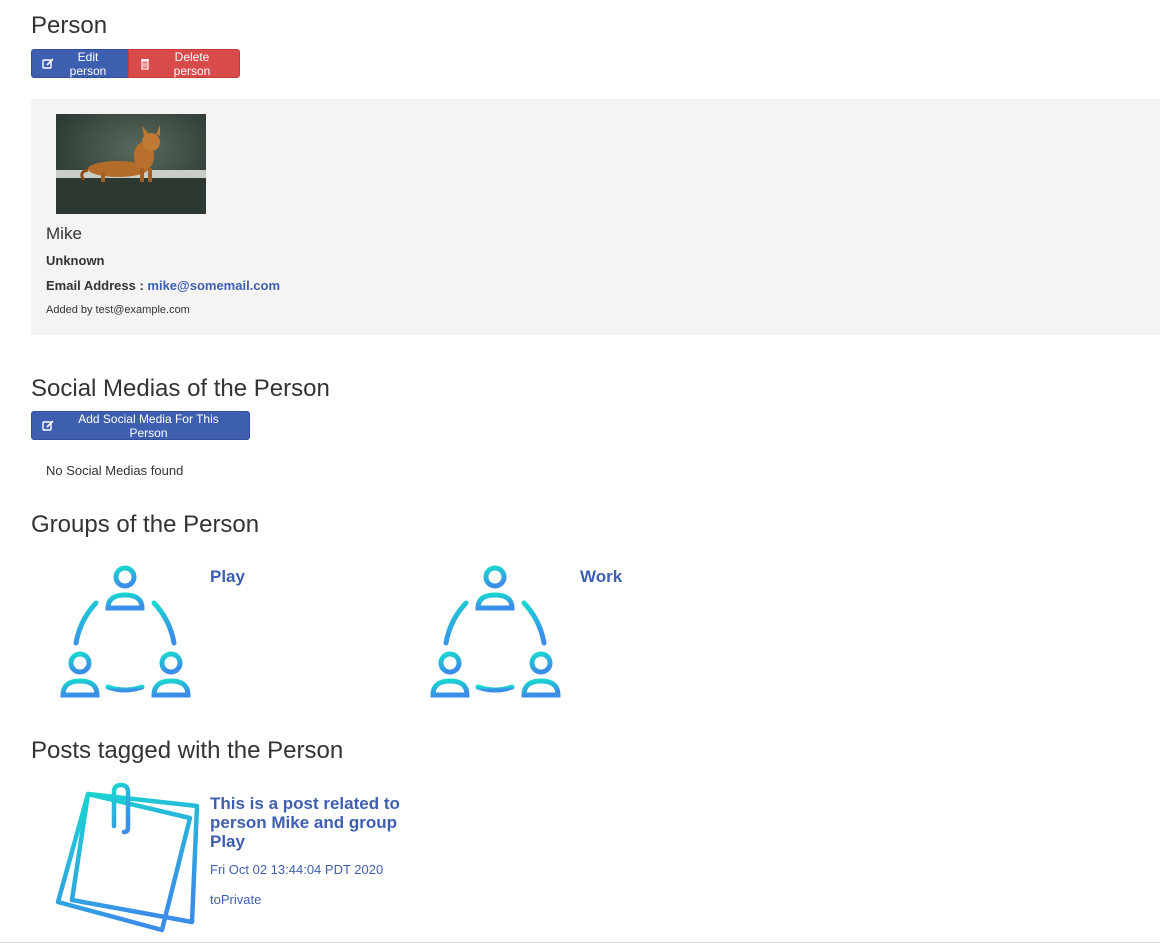 The height and width of the screenshot is (944, 1160). What do you see at coordinates (227, 577) in the screenshot?
I see `group-link-play: Play` at bounding box center [227, 577].